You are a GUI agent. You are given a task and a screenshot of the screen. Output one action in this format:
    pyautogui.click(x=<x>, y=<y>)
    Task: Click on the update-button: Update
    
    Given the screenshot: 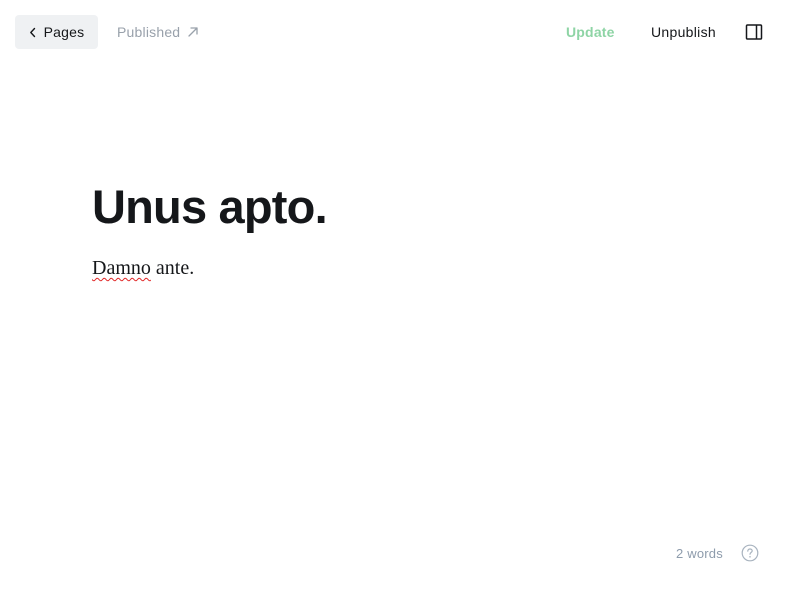 What is the action you would take?
    pyautogui.click(x=590, y=32)
    